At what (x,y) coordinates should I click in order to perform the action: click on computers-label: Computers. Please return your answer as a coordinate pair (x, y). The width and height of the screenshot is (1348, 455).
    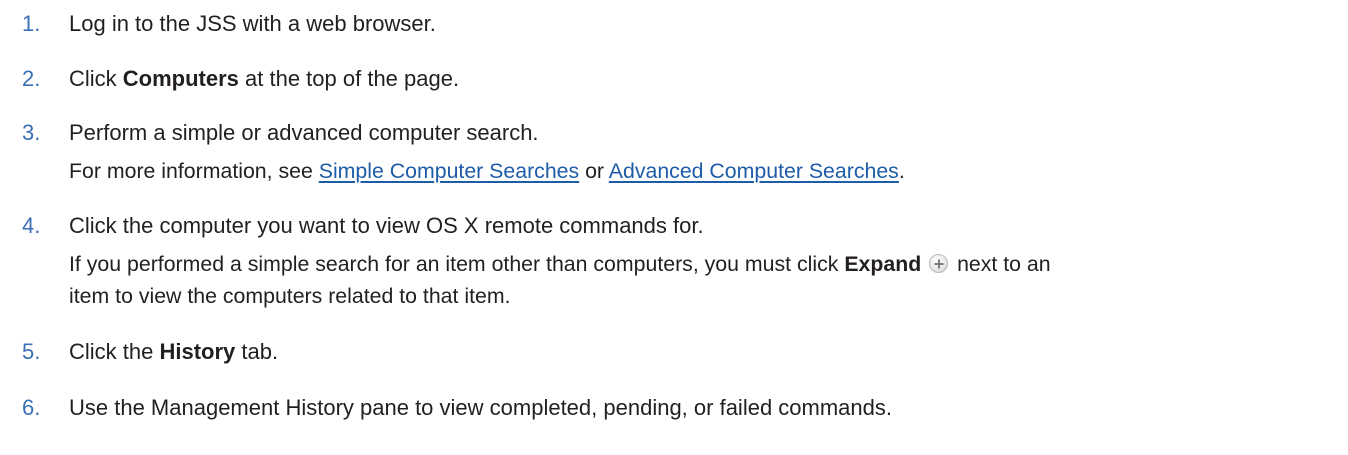
    Looking at the image, I should click on (180, 78).